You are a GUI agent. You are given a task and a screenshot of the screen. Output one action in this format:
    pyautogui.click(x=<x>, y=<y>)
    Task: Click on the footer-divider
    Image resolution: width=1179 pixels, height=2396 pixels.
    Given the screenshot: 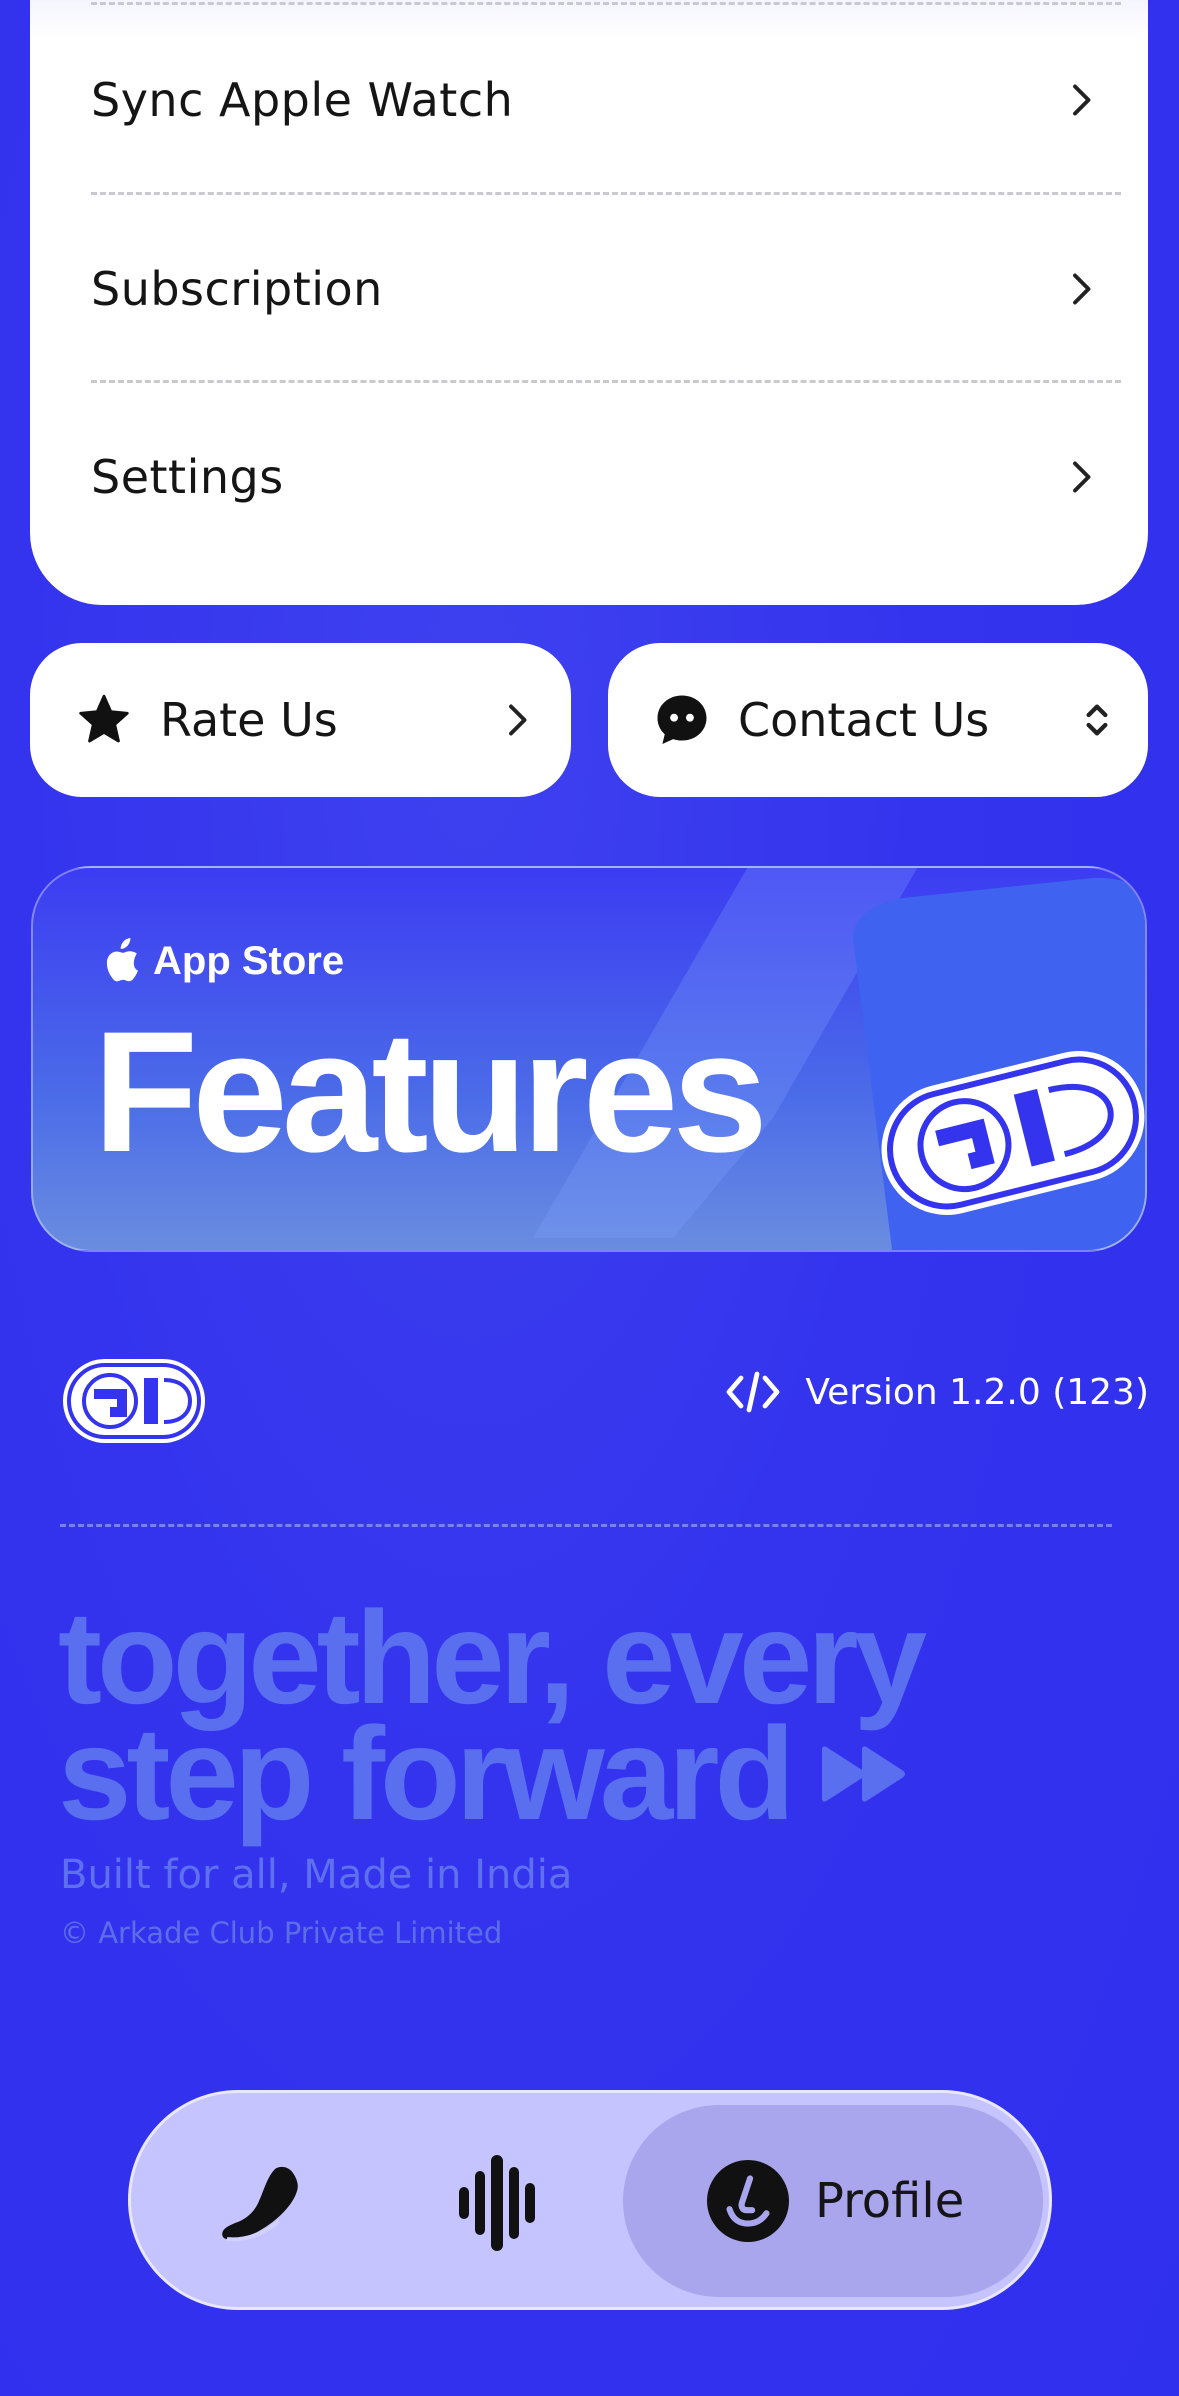 What is the action you would take?
    pyautogui.click(x=586, y=1525)
    